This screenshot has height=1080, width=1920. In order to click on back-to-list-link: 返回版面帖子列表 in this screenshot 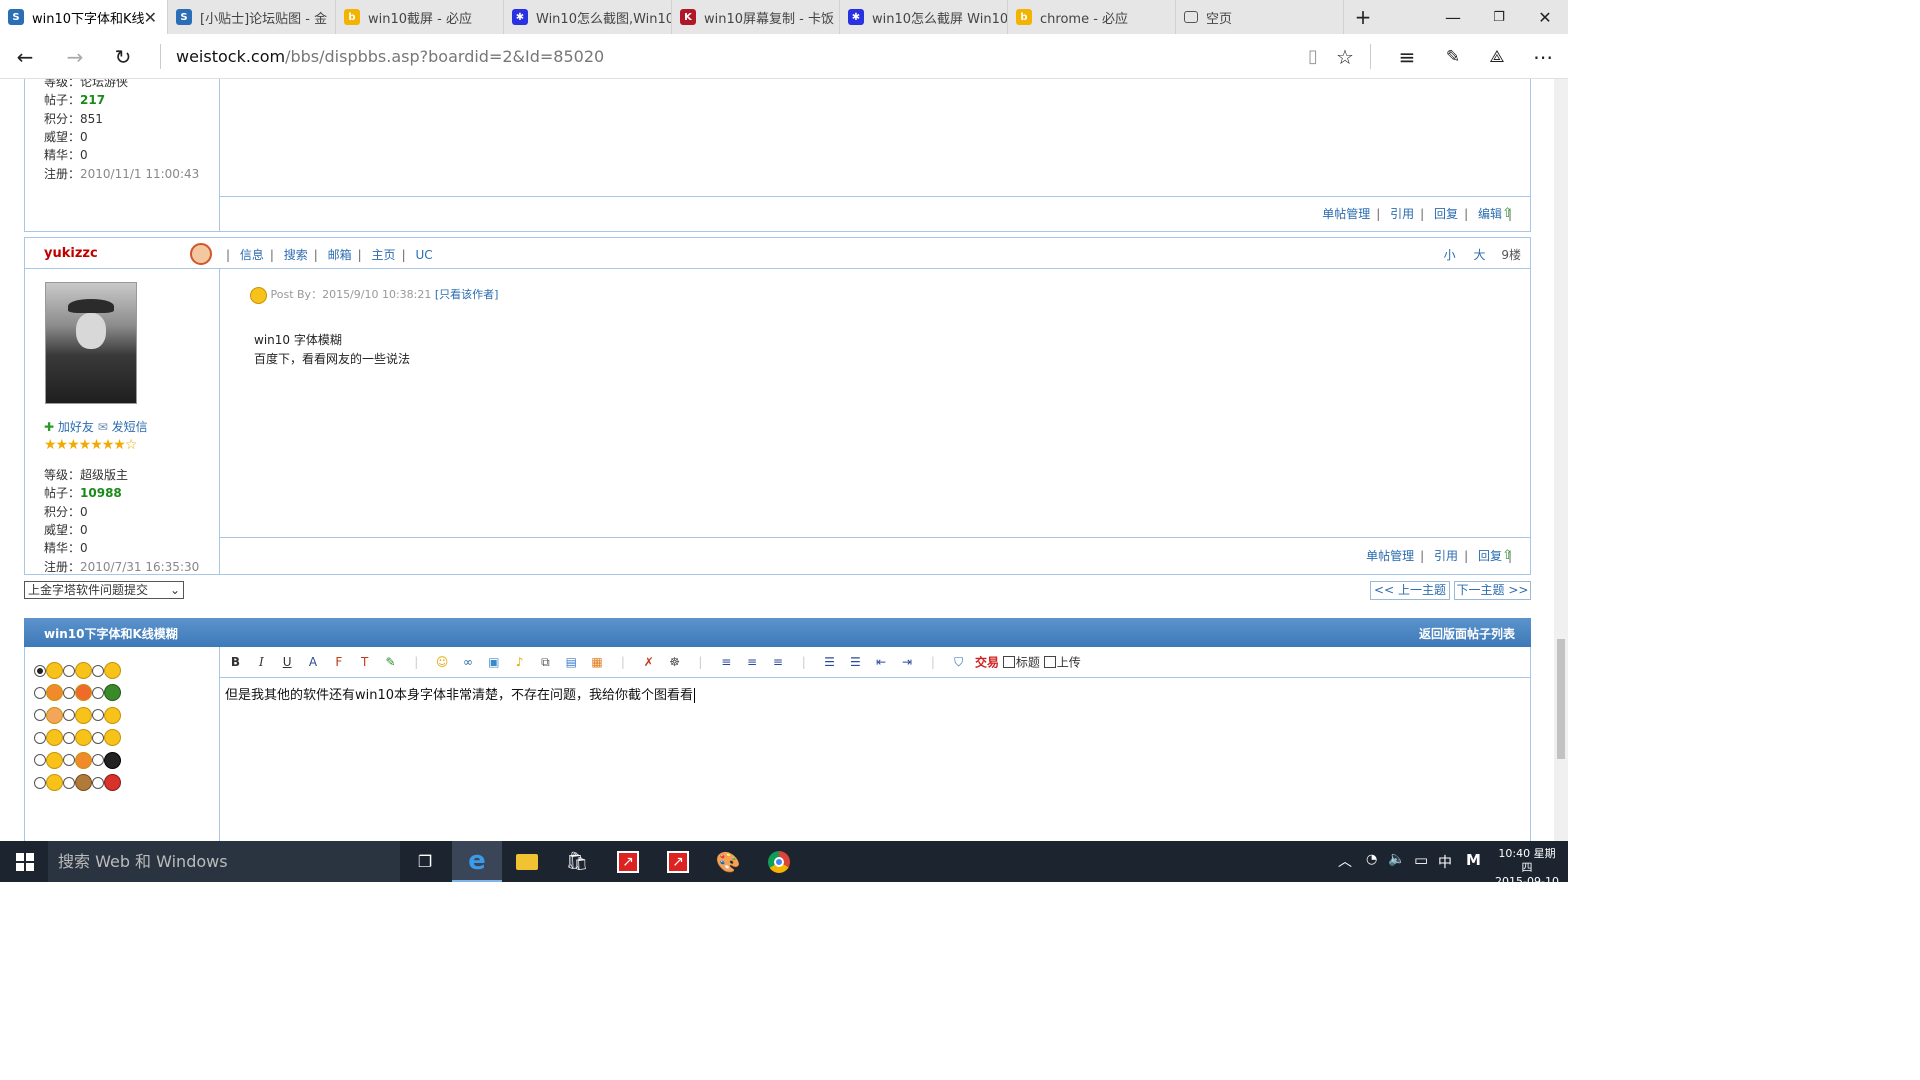, I will do `click(1467, 633)`.